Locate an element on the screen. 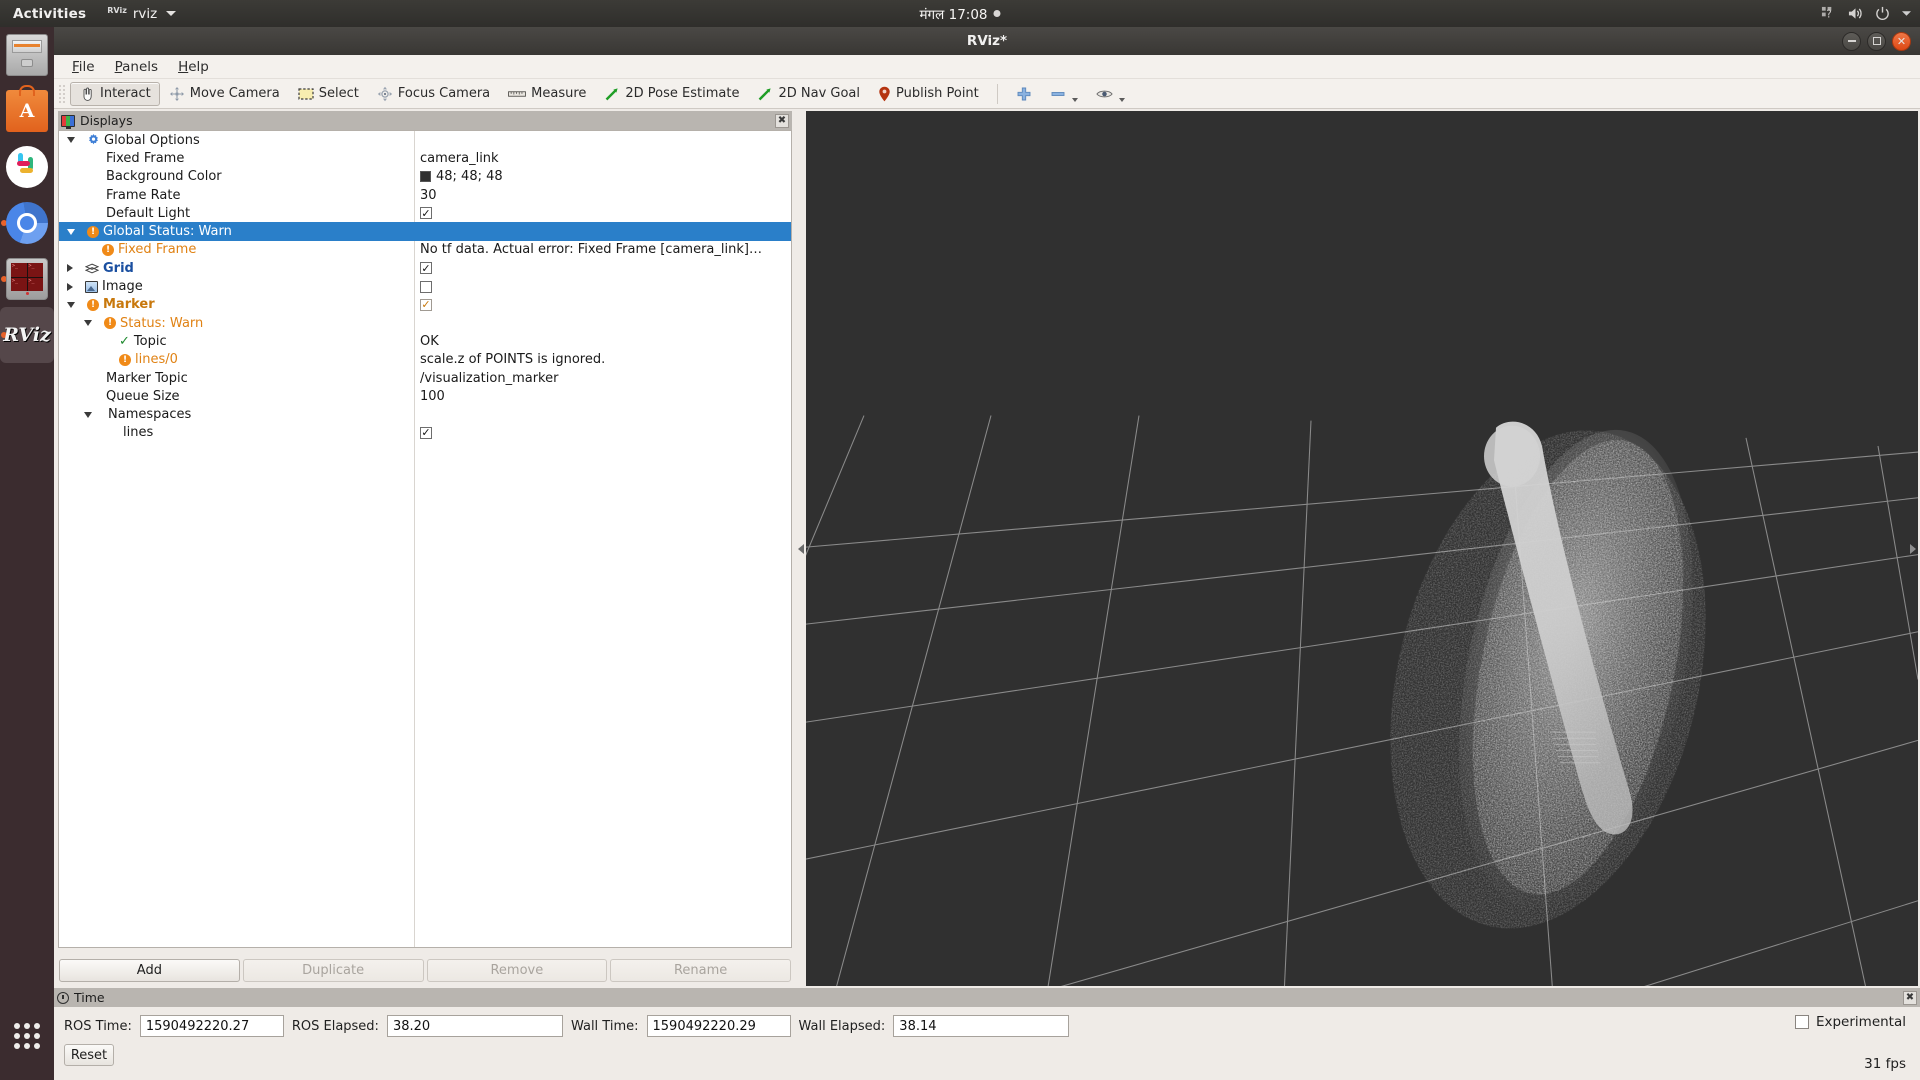 The height and width of the screenshot is (1080, 1920). tree-row-name-cell: lines is located at coordinates (236, 432).